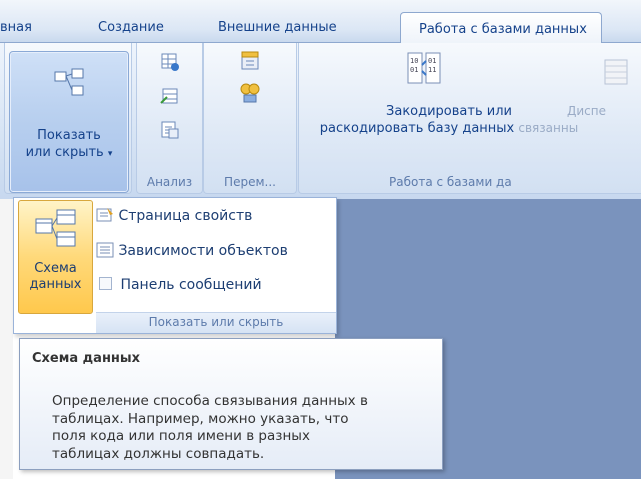  What do you see at coordinates (170, 62) in the screenshot?
I see `analyze-table-icon` at bounding box center [170, 62].